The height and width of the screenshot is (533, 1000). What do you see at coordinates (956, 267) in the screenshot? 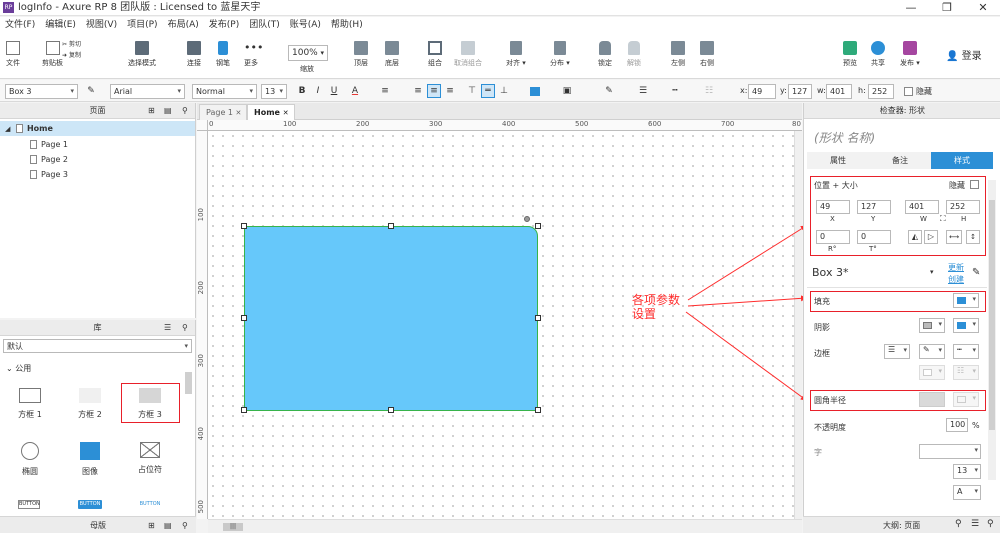
I see `update-style-link: 更新` at bounding box center [956, 267].